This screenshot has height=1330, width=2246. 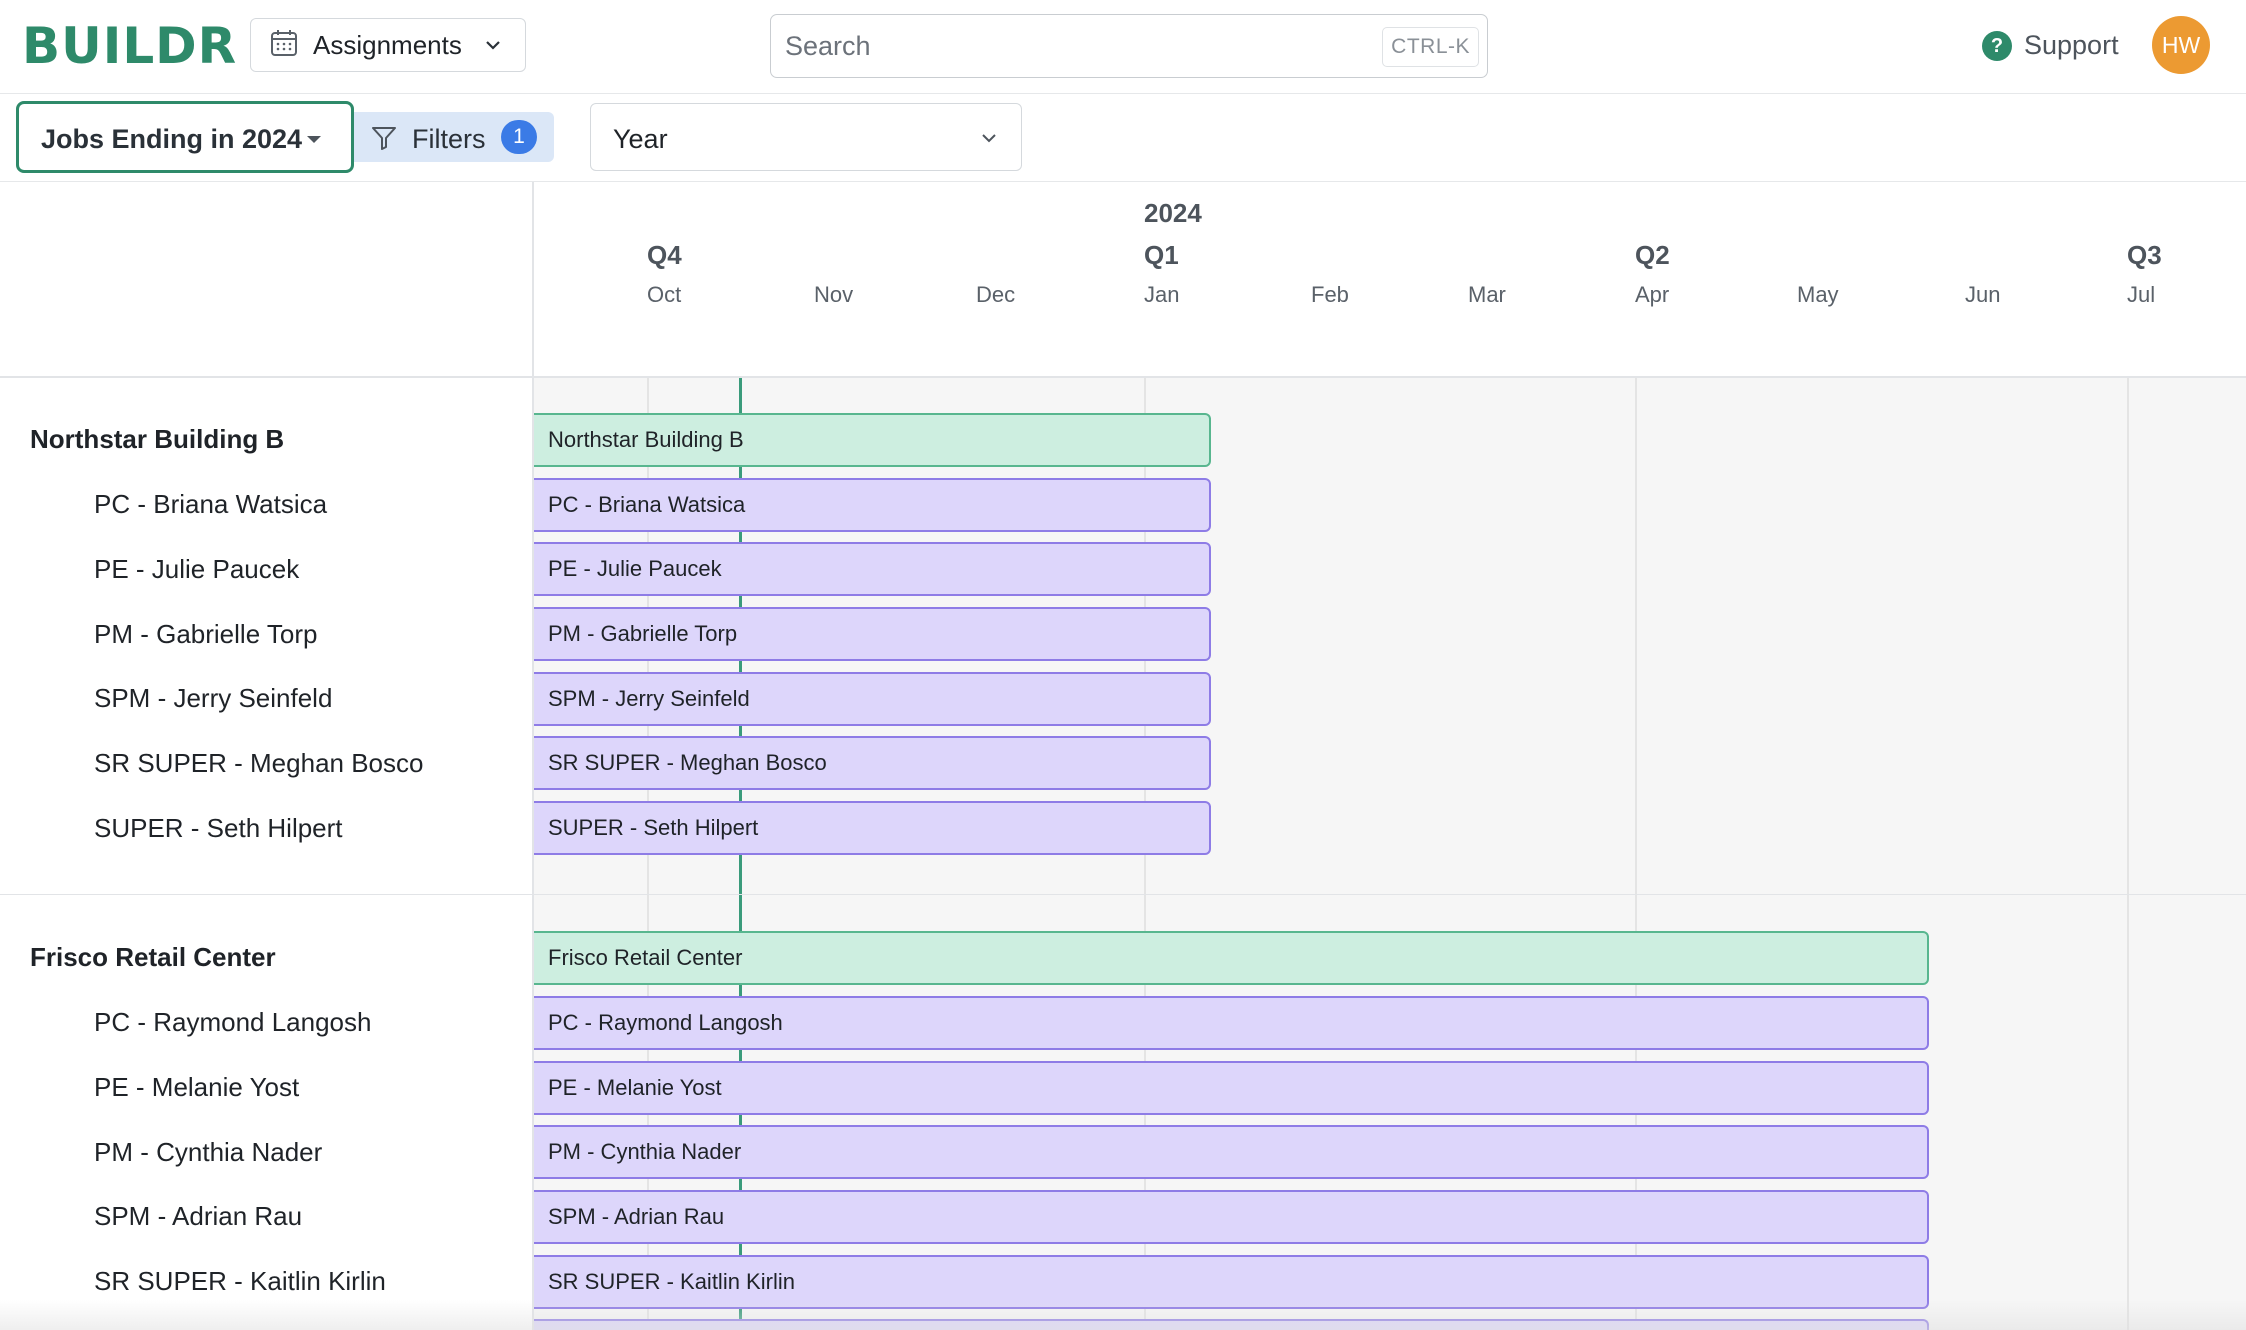 What do you see at coordinates (197, 1087) in the screenshot?
I see `assignment-row-label: PE - Melanie Yost` at bounding box center [197, 1087].